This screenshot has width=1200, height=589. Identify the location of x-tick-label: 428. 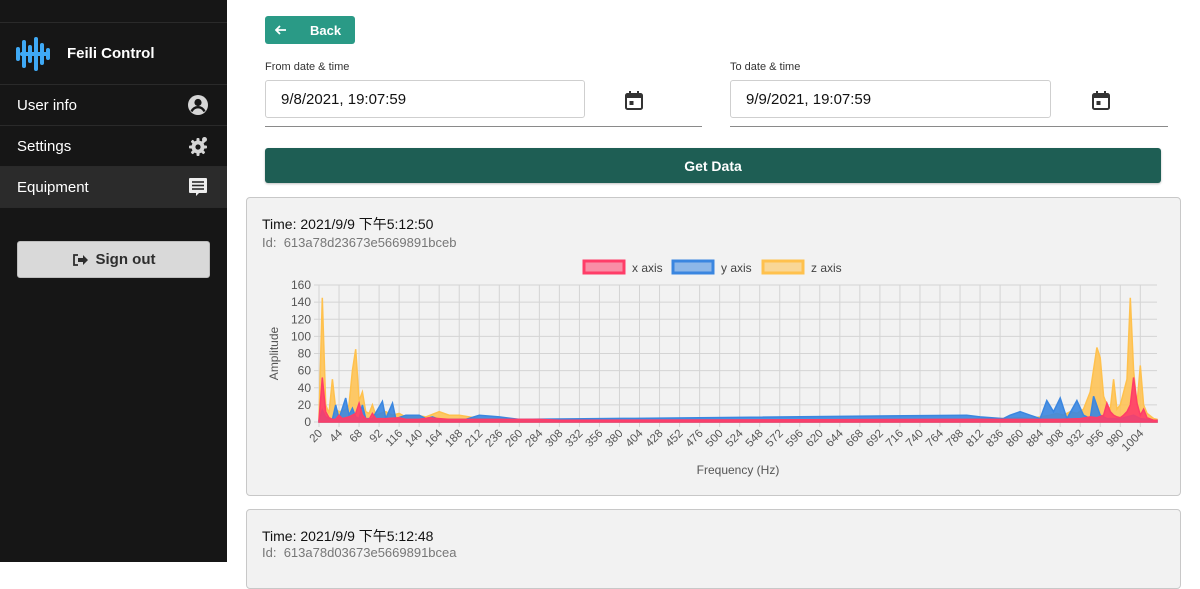
(655, 439).